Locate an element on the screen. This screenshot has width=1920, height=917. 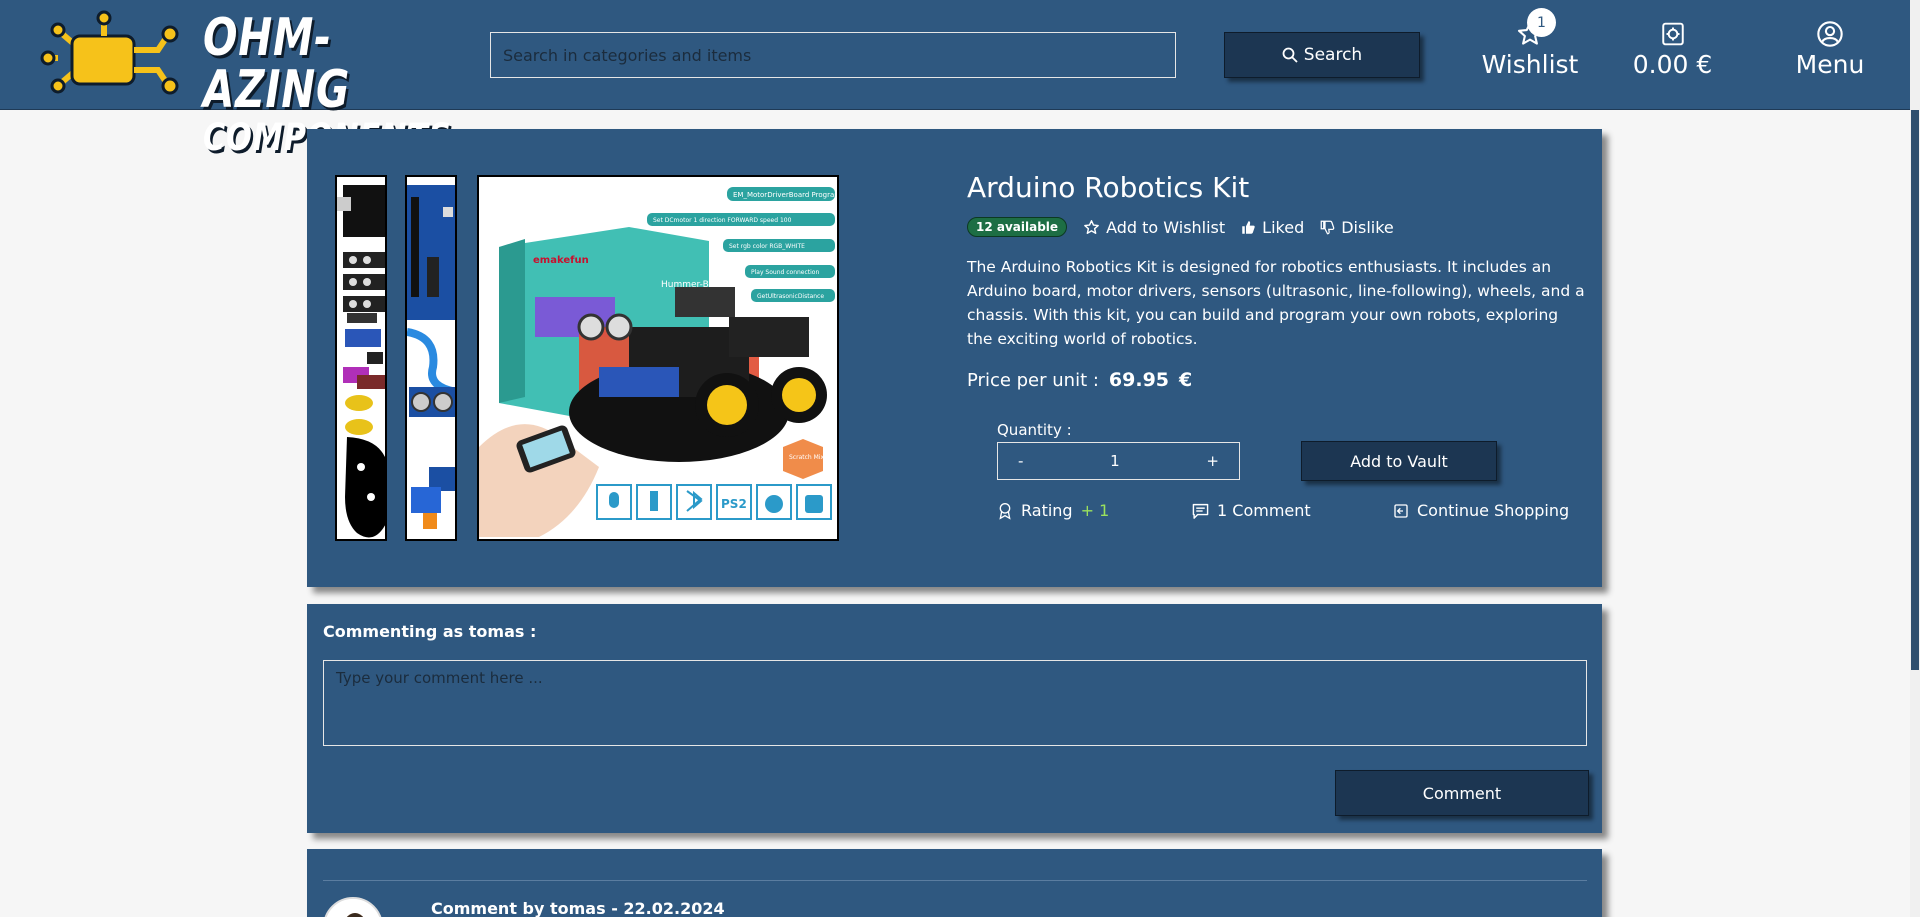
parts-strip-image is located at coordinates (361, 361).